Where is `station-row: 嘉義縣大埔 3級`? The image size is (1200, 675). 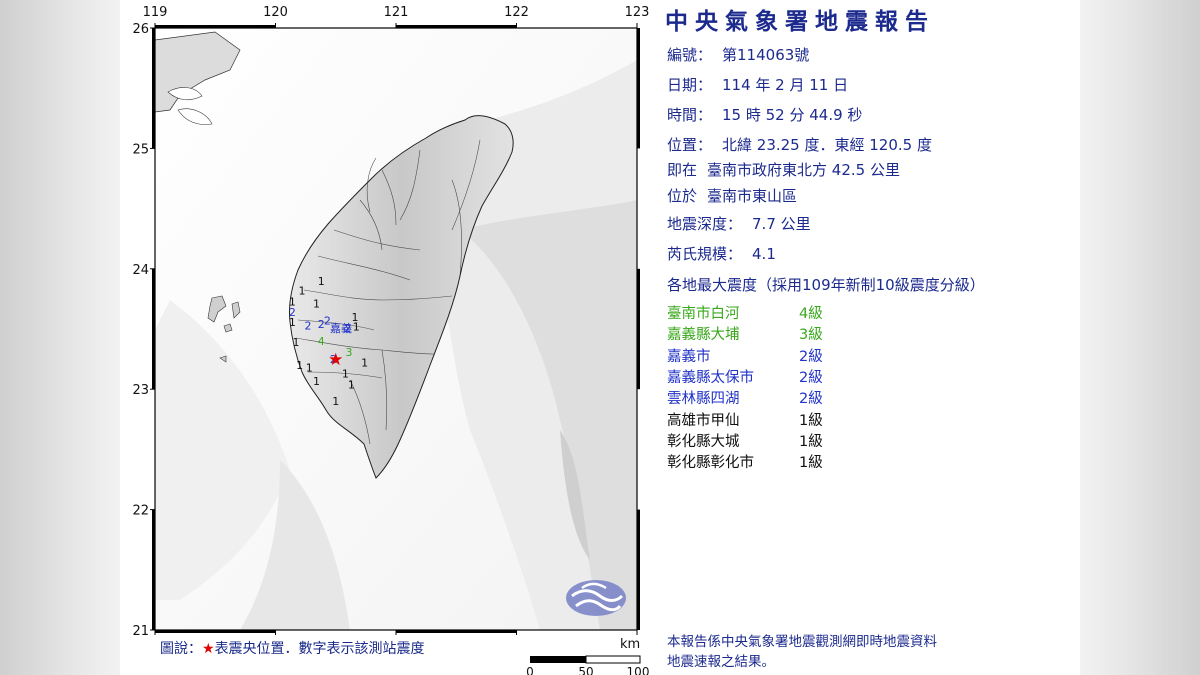
station-row: 嘉義縣大埔 3級 is located at coordinates (745, 333).